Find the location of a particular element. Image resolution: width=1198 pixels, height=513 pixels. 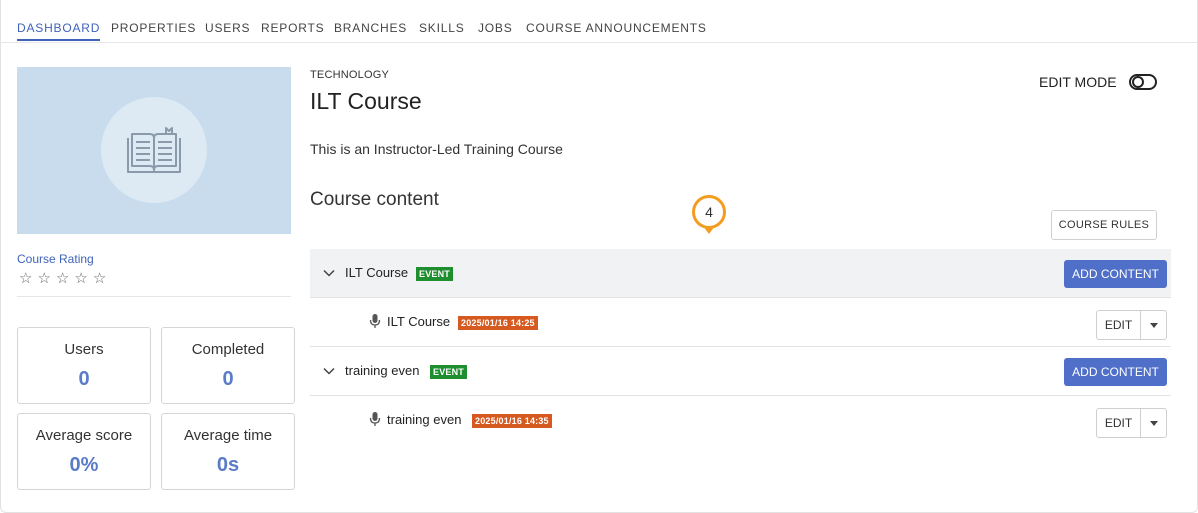

tab-users: USERS is located at coordinates (227, 28).